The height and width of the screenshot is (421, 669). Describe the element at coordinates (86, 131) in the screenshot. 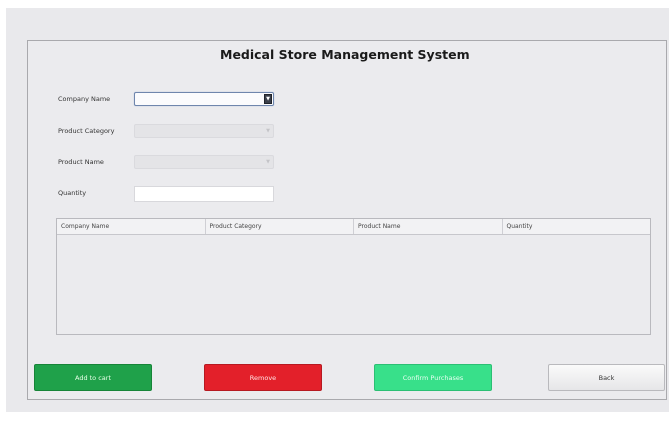

I see `product-category-label: Product Category` at that location.